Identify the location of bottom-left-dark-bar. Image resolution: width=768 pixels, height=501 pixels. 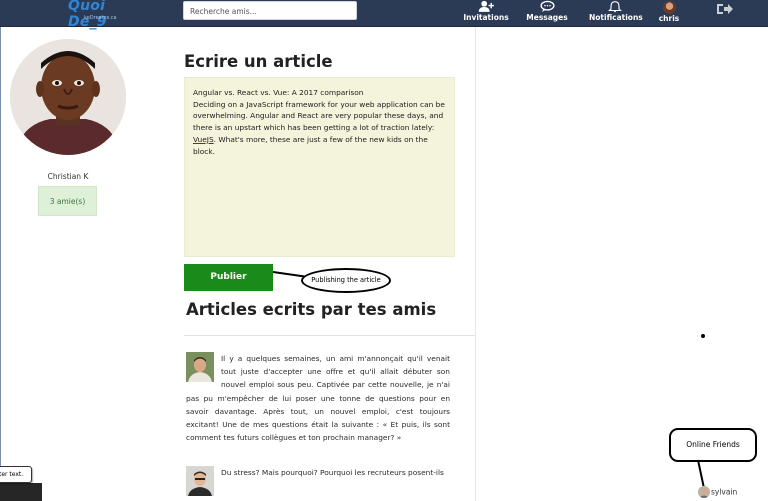
(21, 492).